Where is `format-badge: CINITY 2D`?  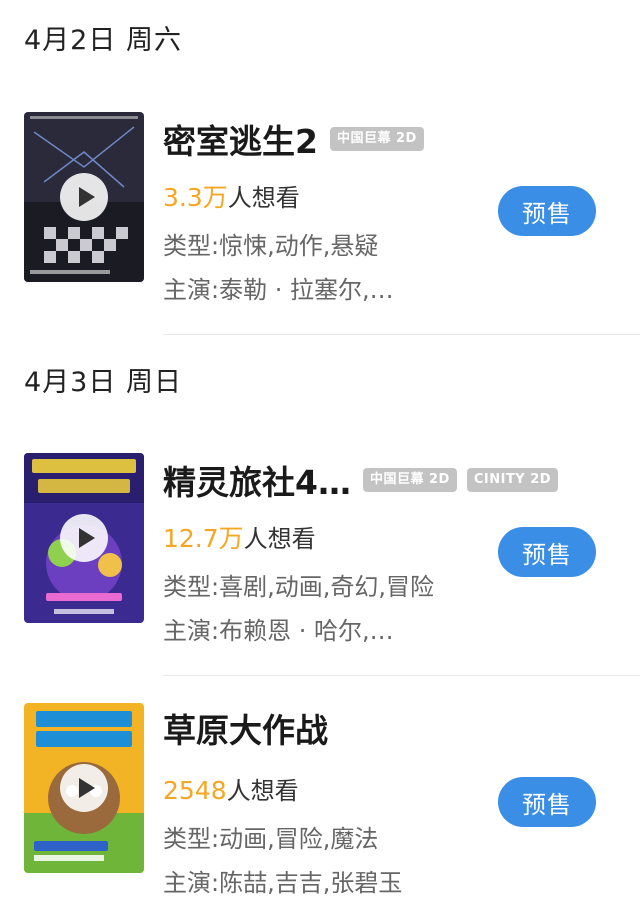 format-badge: CINITY 2D is located at coordinates (512, 480).